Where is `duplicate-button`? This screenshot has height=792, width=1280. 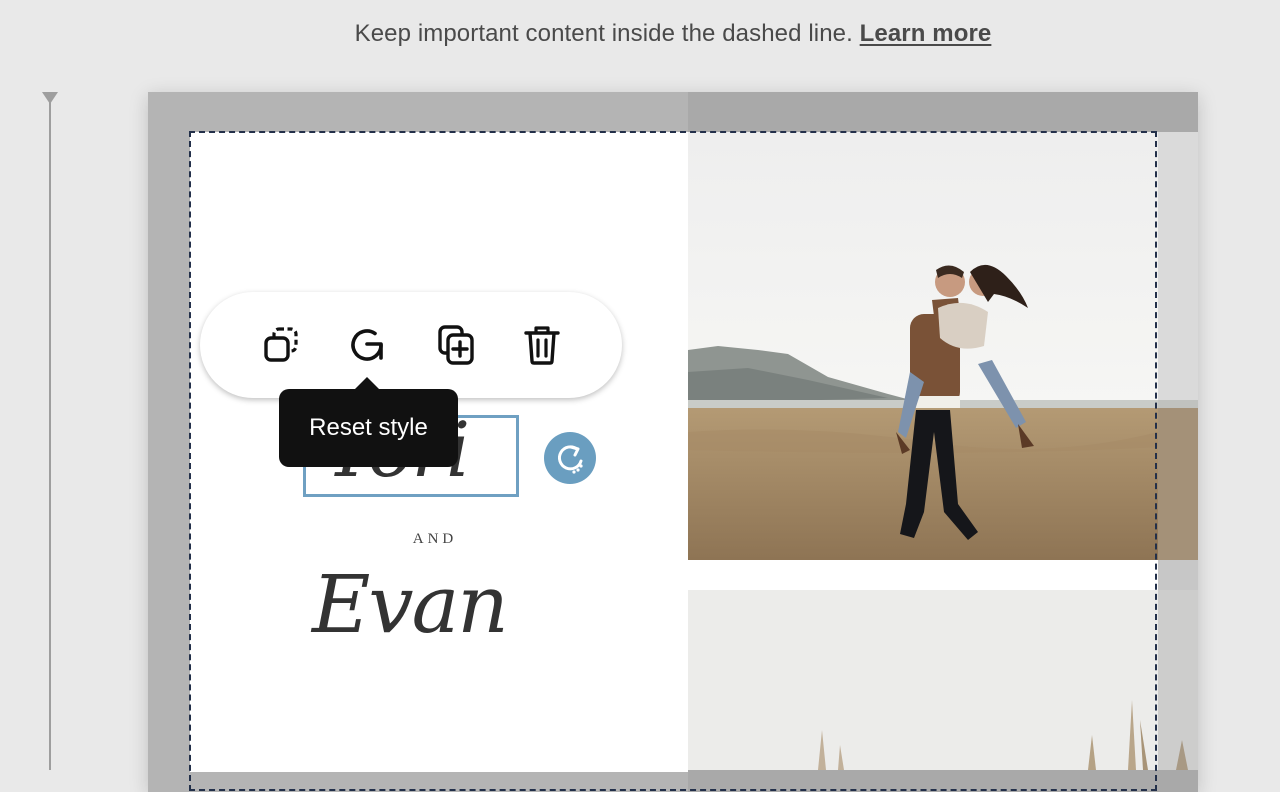 duplicate-button is located at coordinates (456, 345).